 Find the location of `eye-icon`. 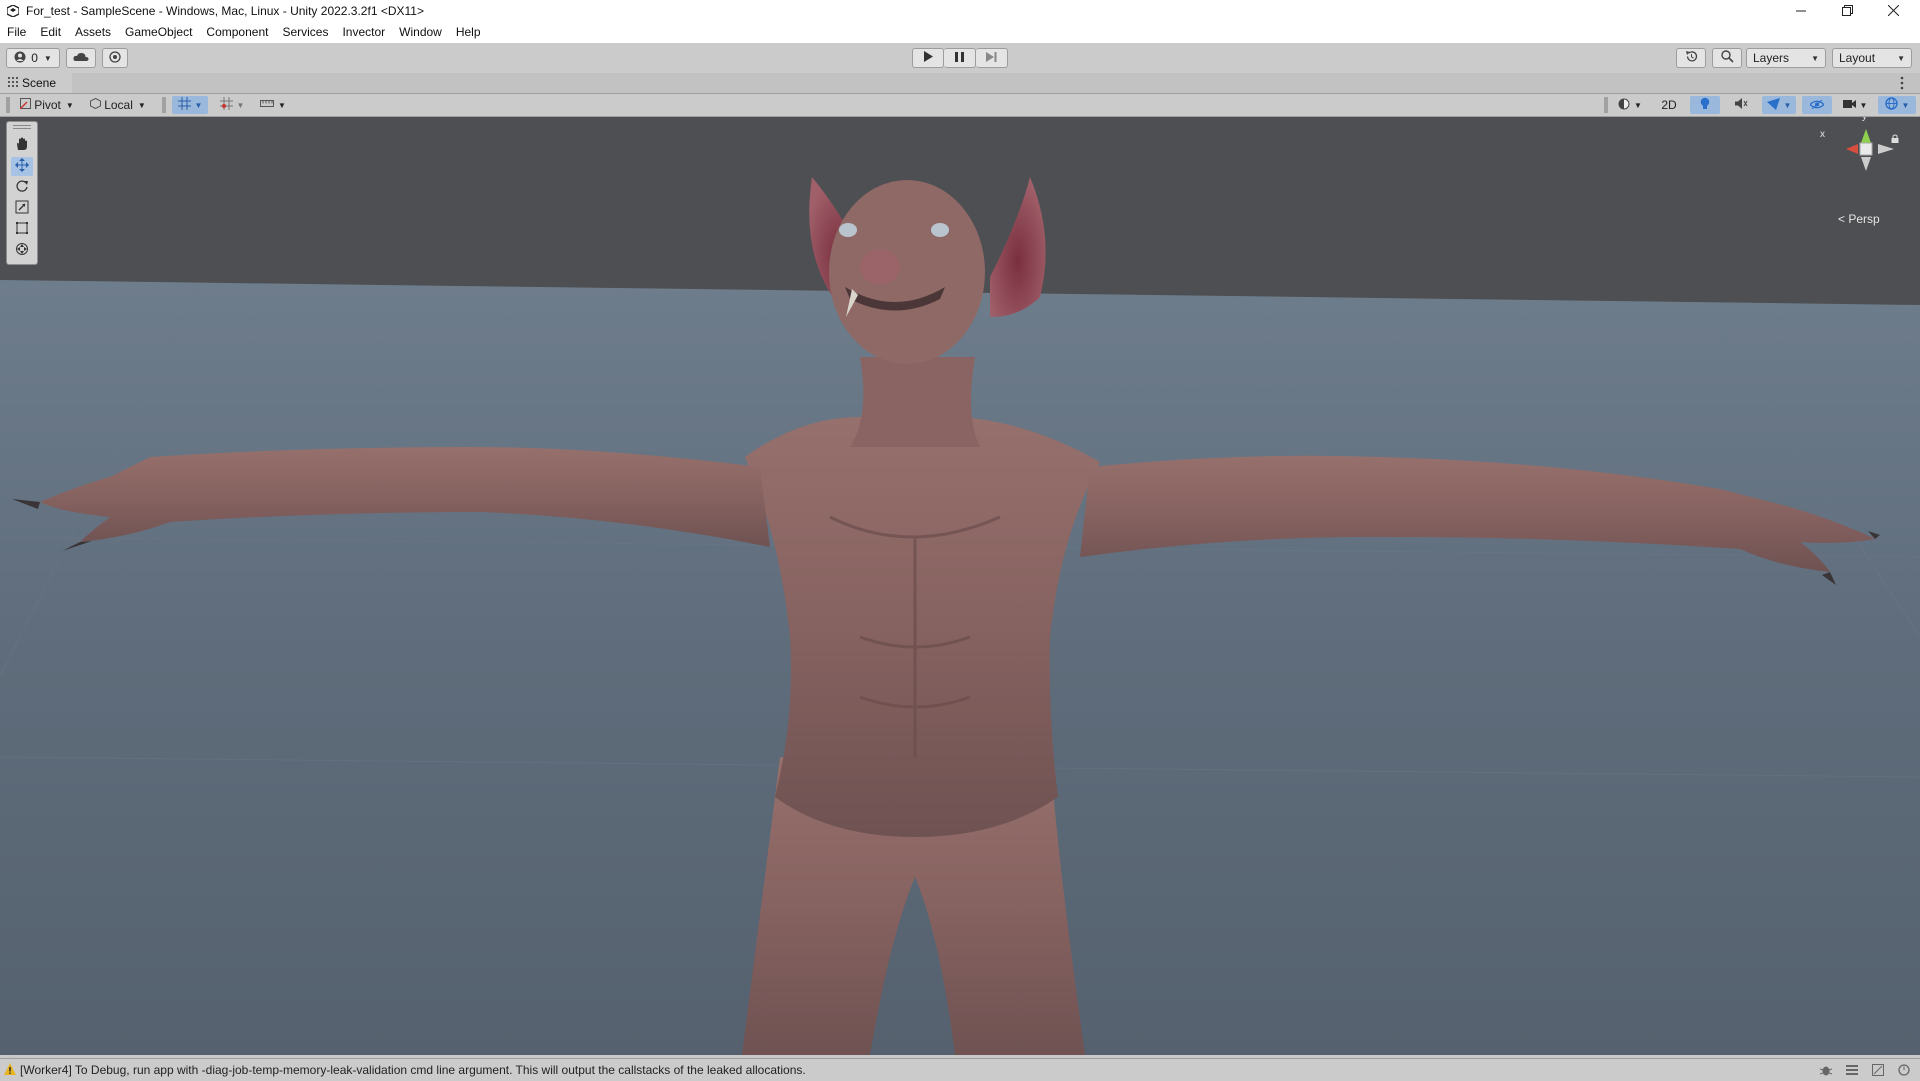

eye-icon is located at coordinates (1817, 105).